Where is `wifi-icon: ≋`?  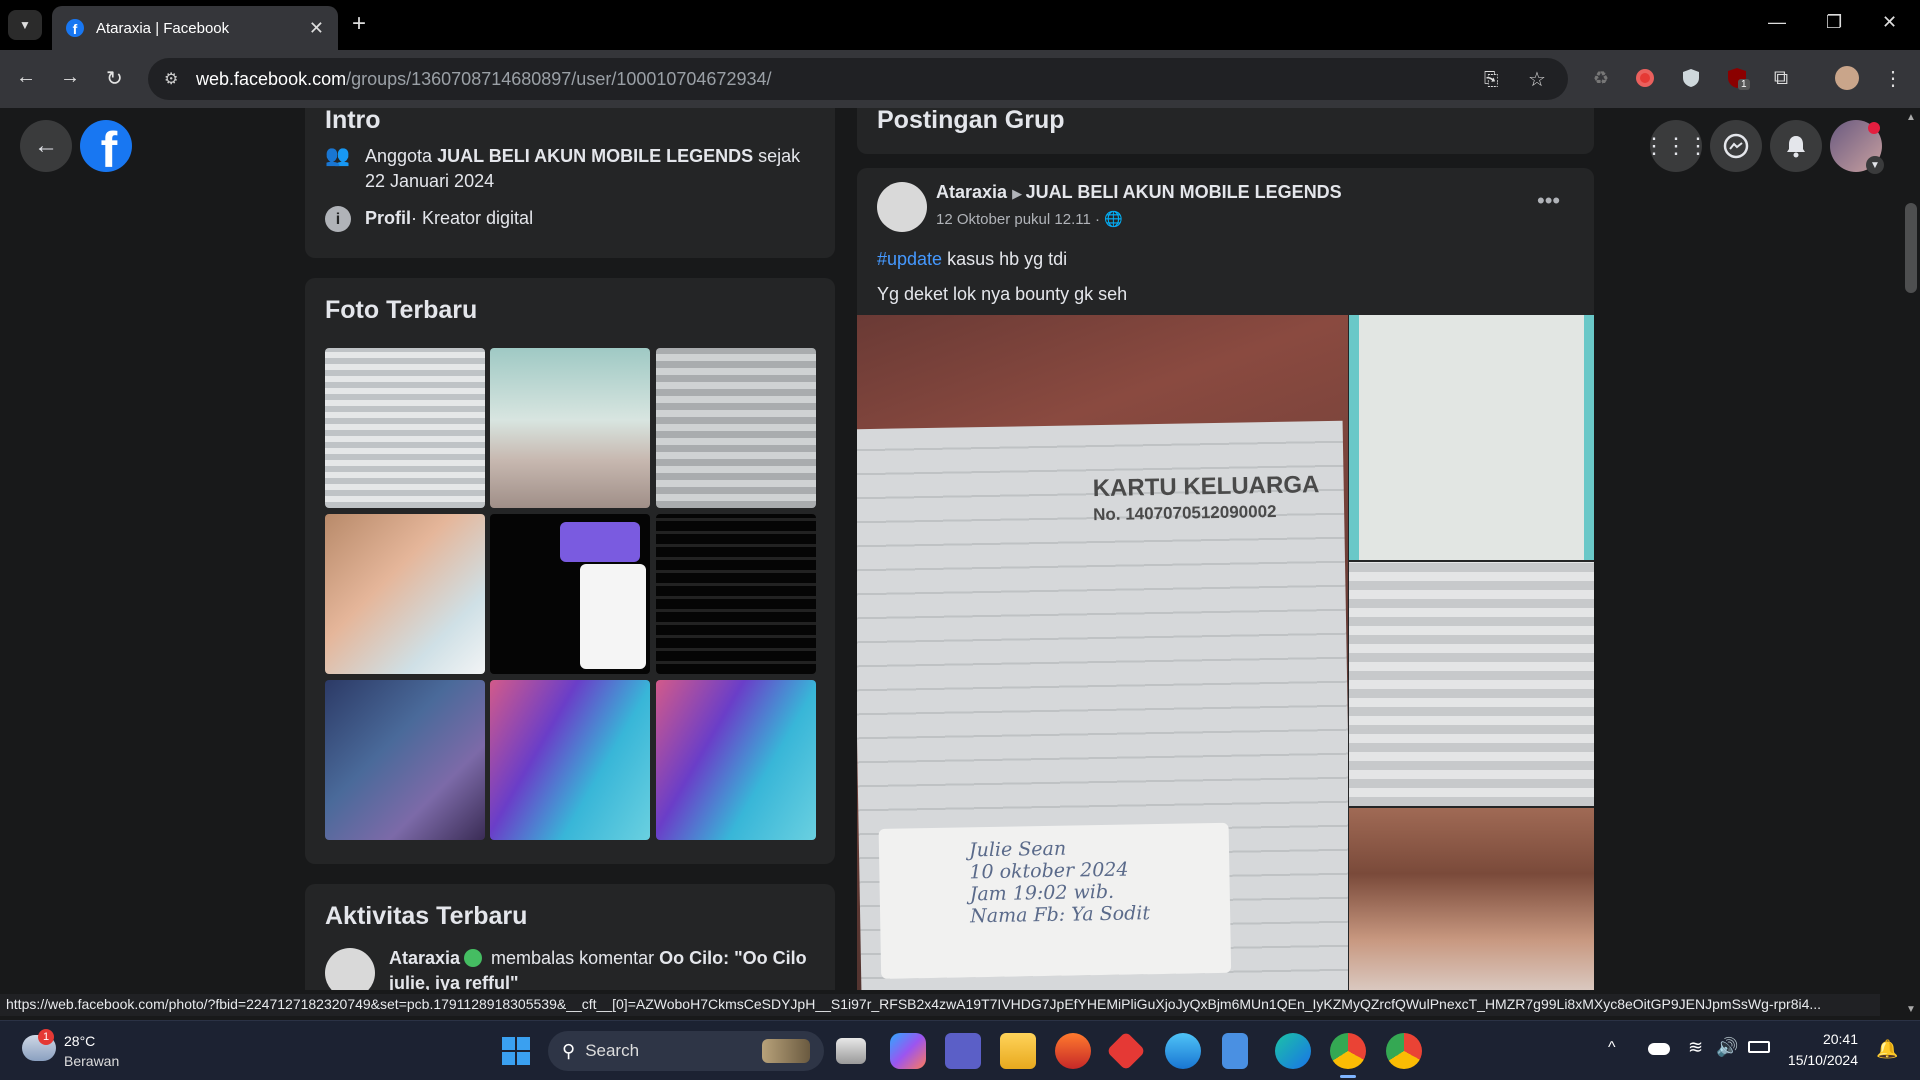
wifi-icon: ≋ is located at coordinates (1695, 1047).